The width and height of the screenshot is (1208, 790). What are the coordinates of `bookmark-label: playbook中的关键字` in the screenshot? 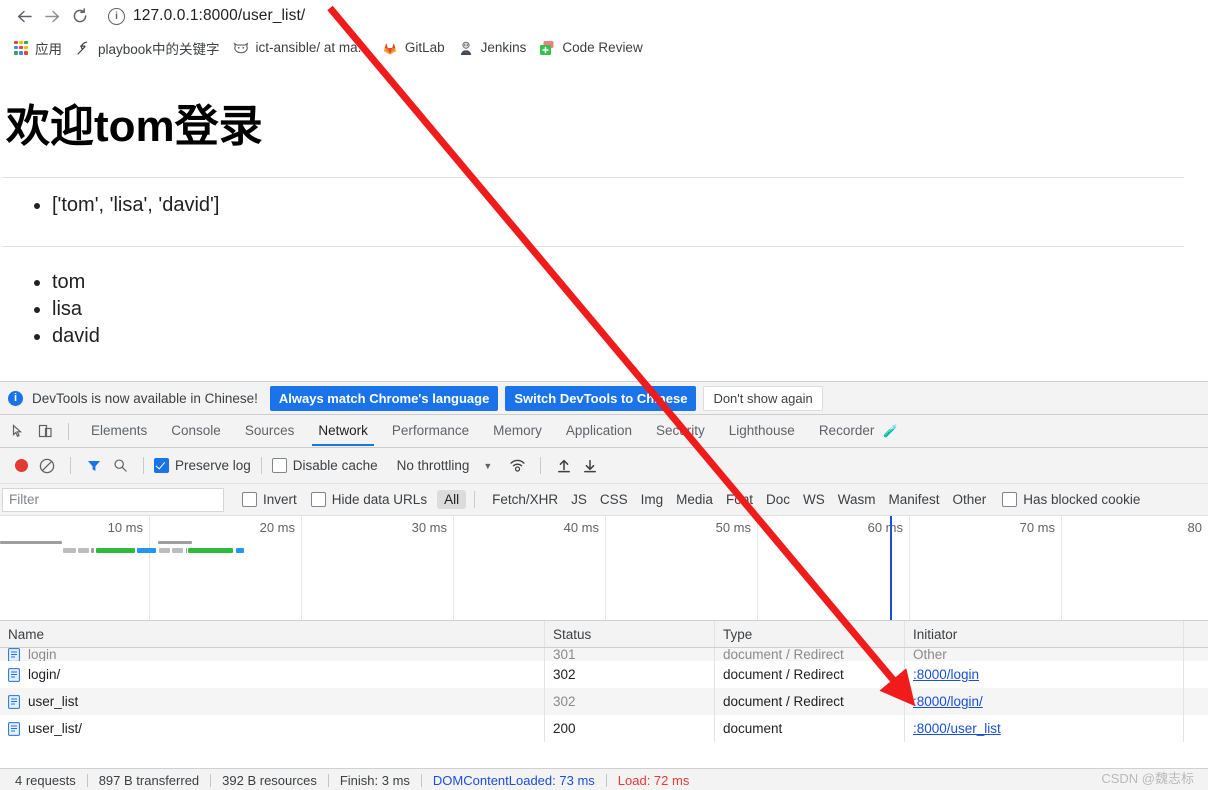 It's located at (159, 49).